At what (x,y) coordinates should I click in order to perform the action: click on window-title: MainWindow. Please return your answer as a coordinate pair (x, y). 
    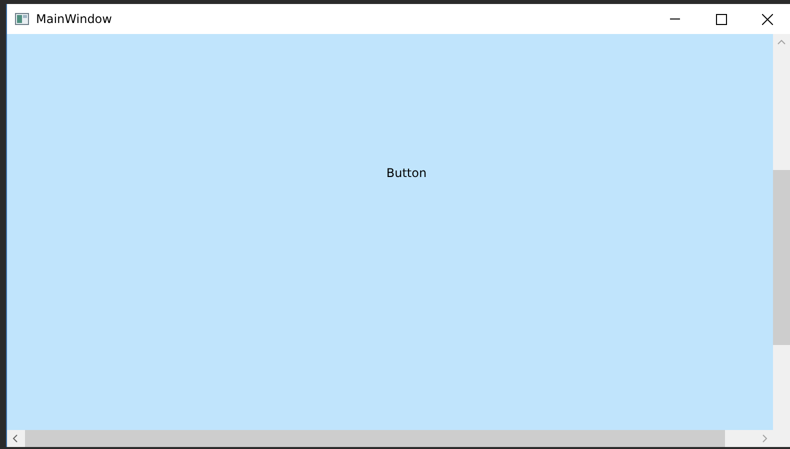
    Looking at the image, I should click on (74, 19).